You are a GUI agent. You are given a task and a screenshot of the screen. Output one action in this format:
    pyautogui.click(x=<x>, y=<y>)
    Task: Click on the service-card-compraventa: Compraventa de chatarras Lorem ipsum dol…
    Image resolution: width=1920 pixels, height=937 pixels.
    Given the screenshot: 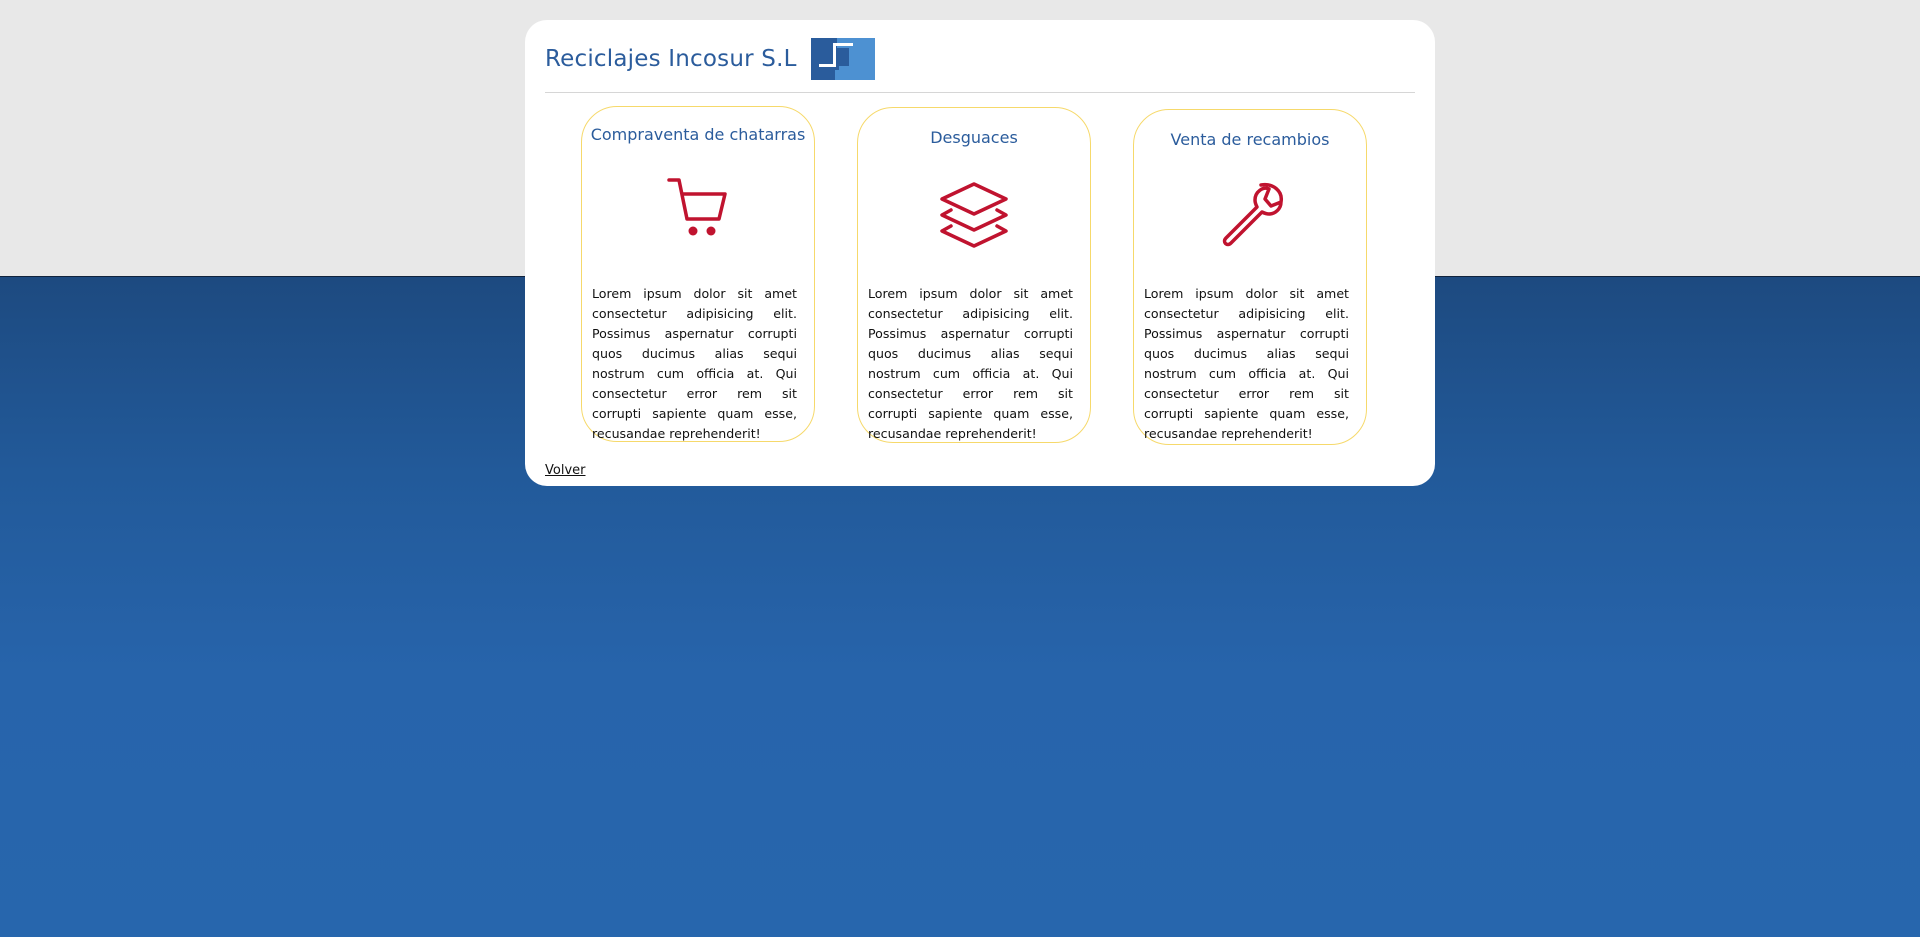 What is the action you would take?
    pyautogui.click(x=698, y=274)
    